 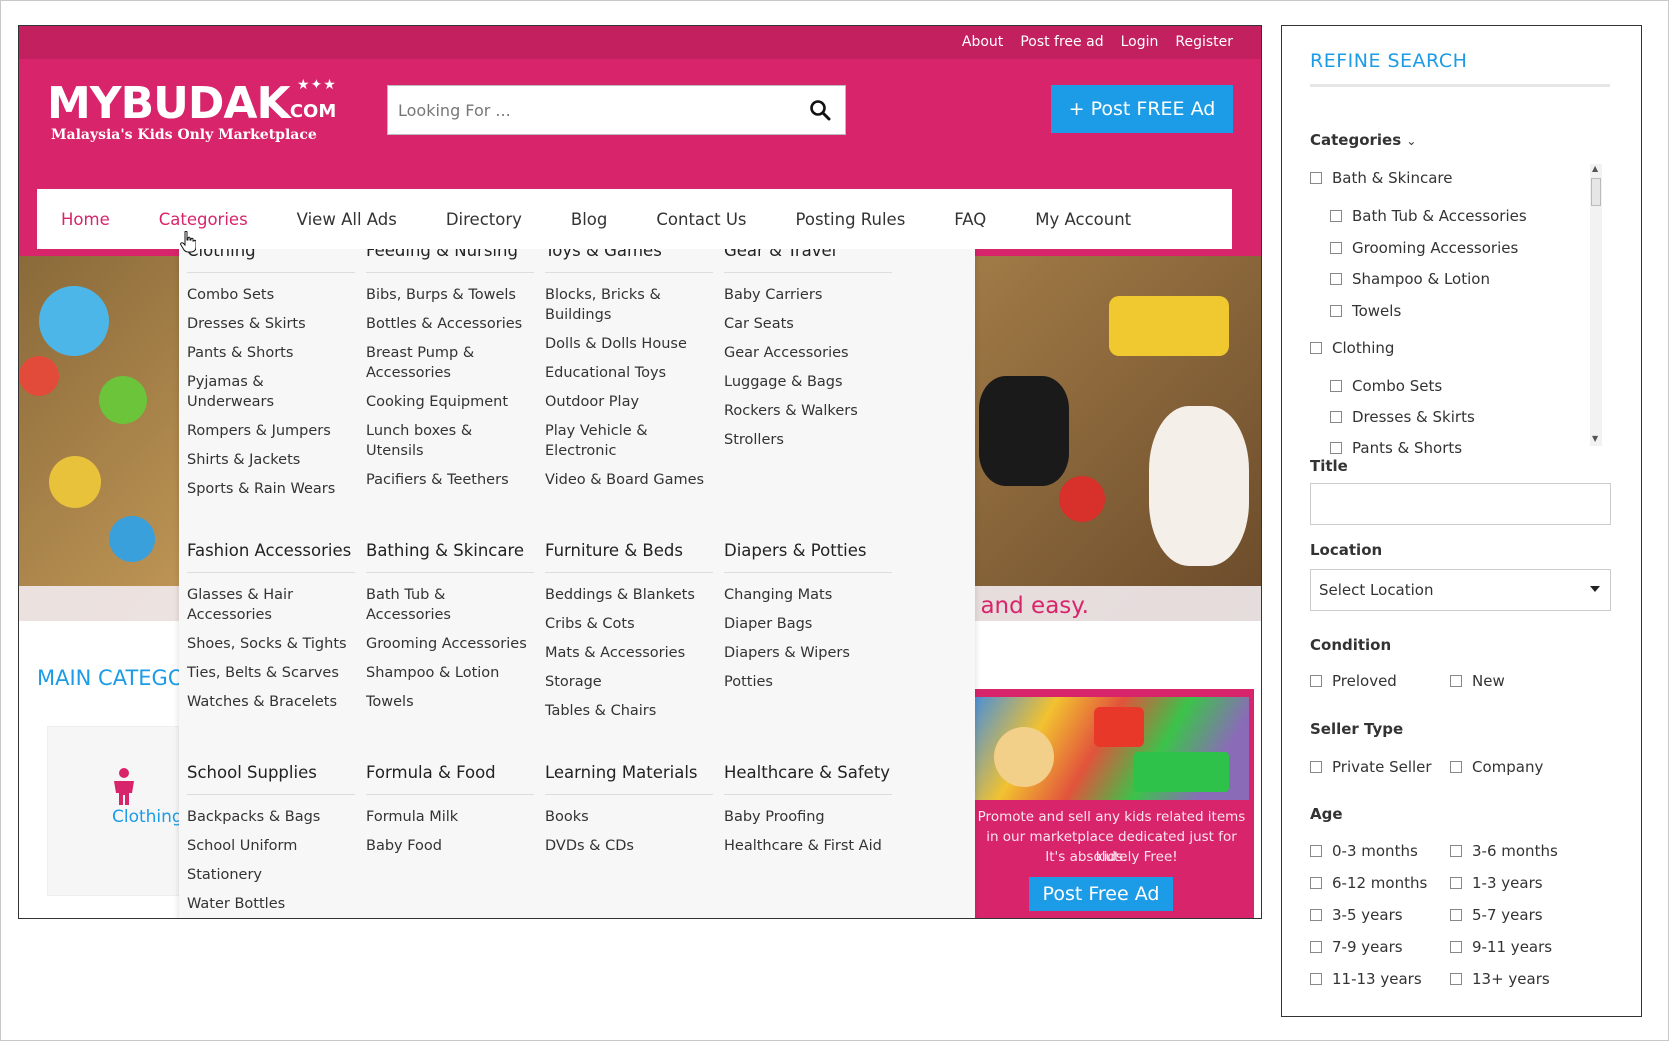 What do you see at coordinates (1460, 504) in the screenshot?
I see `title-input` at bounding box center [1460, 504].